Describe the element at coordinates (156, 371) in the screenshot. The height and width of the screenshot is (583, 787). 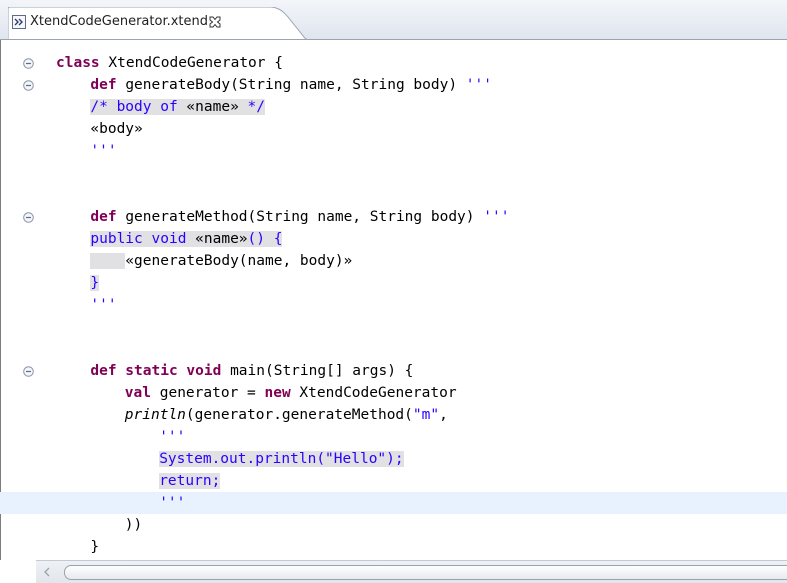
I see `code-token: def static void` at that location.